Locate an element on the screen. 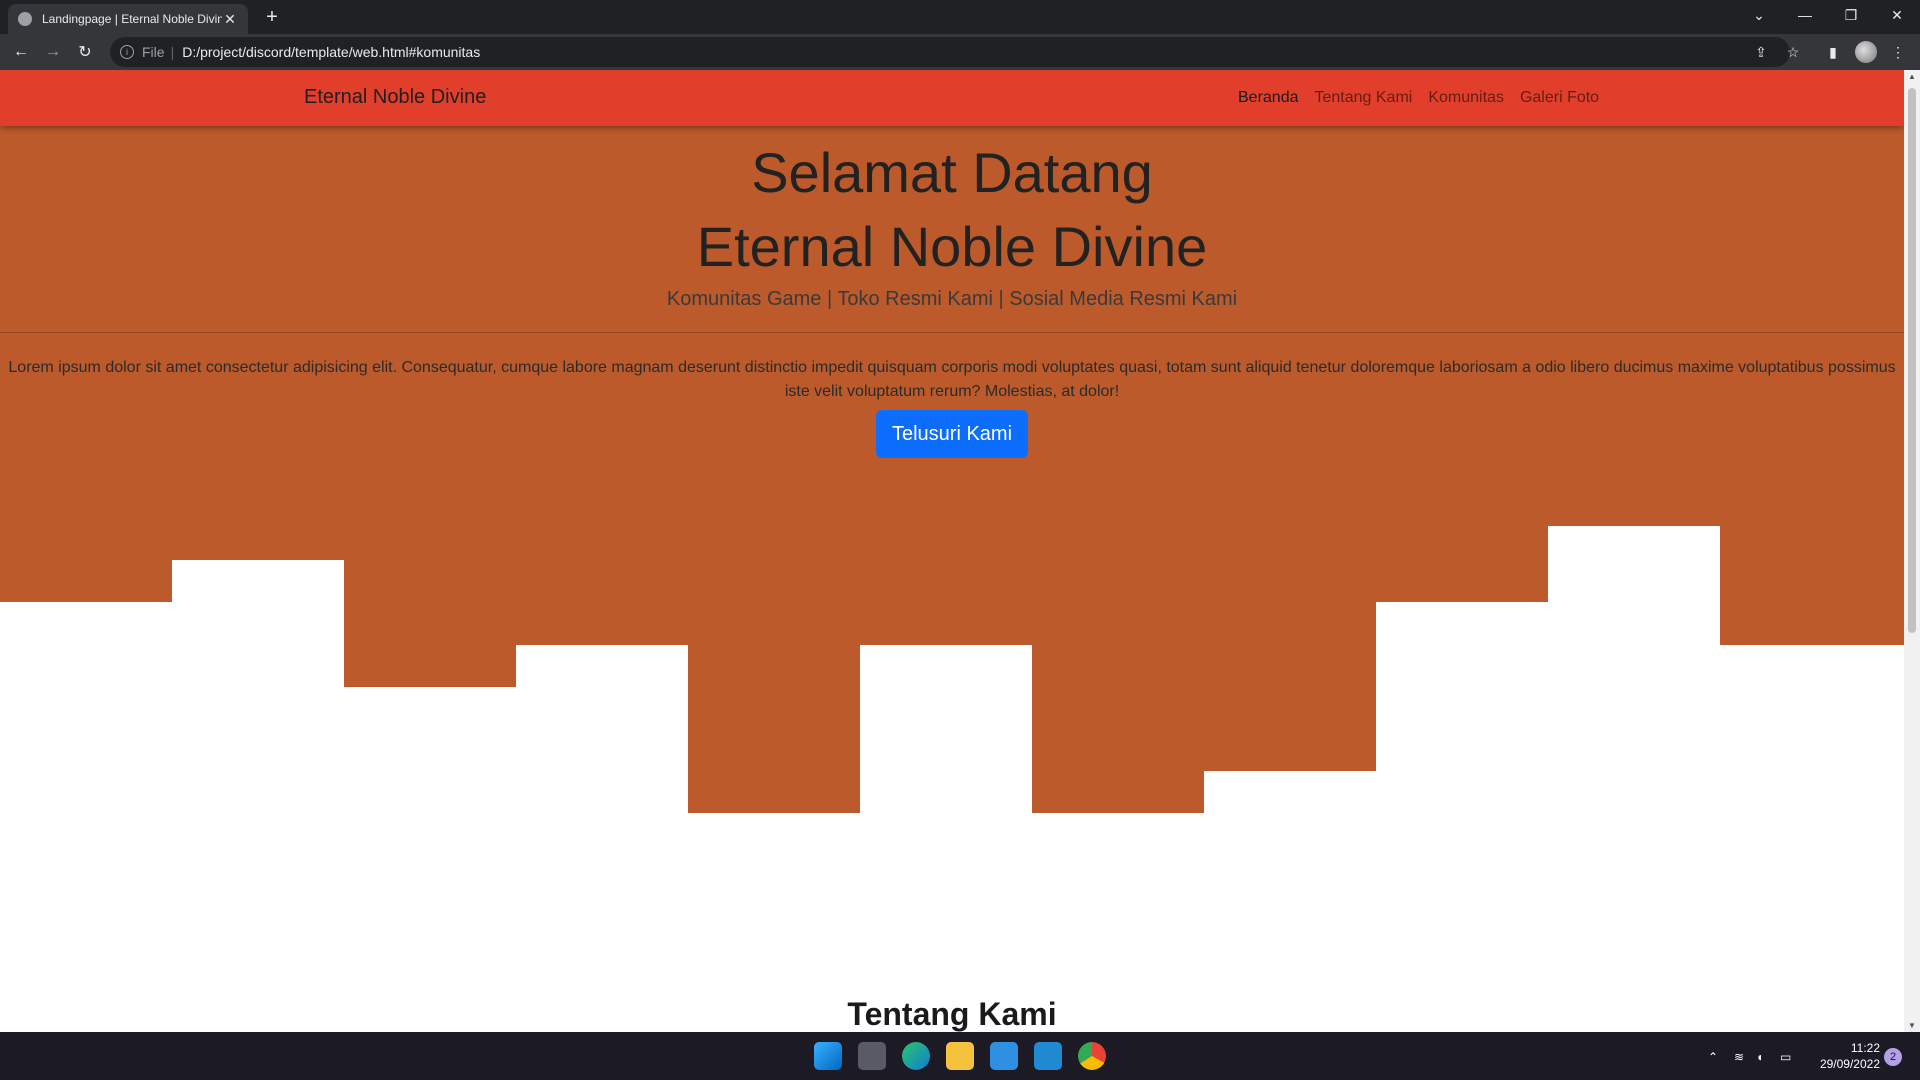 Image resolution: width=1920 pixels, height=1080 pixels. forward-icon: → is located at coordinates (53, 52).